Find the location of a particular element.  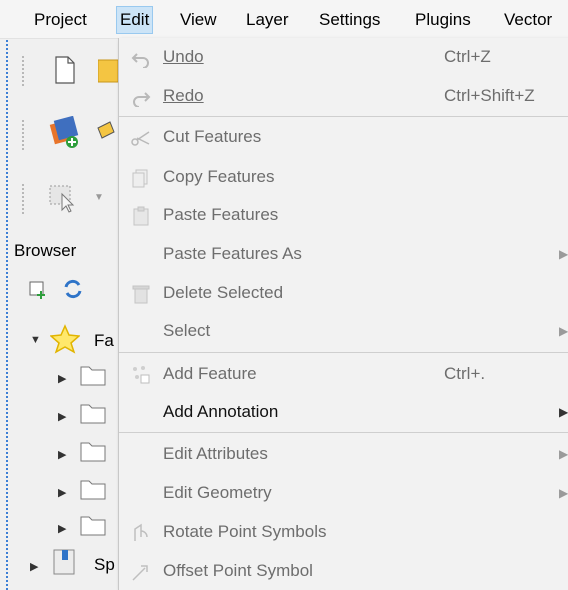

add-feature-label: Add Feature is located at coordinates (210, 373).